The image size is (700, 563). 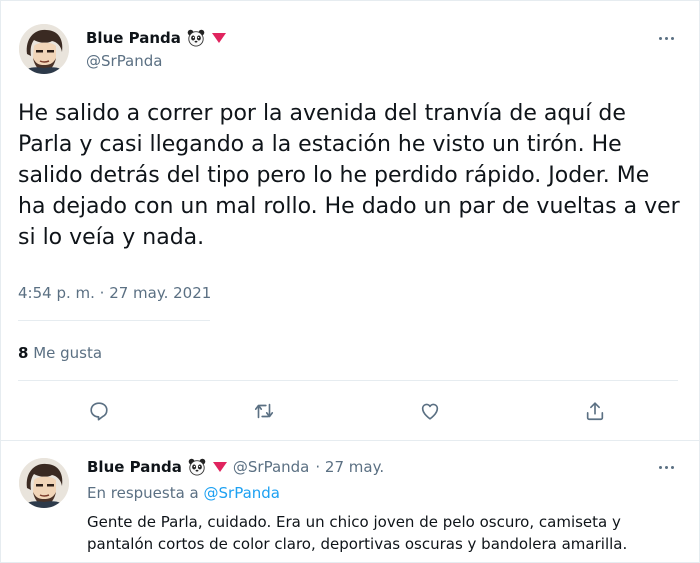 I want to click on author-name-row: Blue Panda, so click(x=156, y=38).